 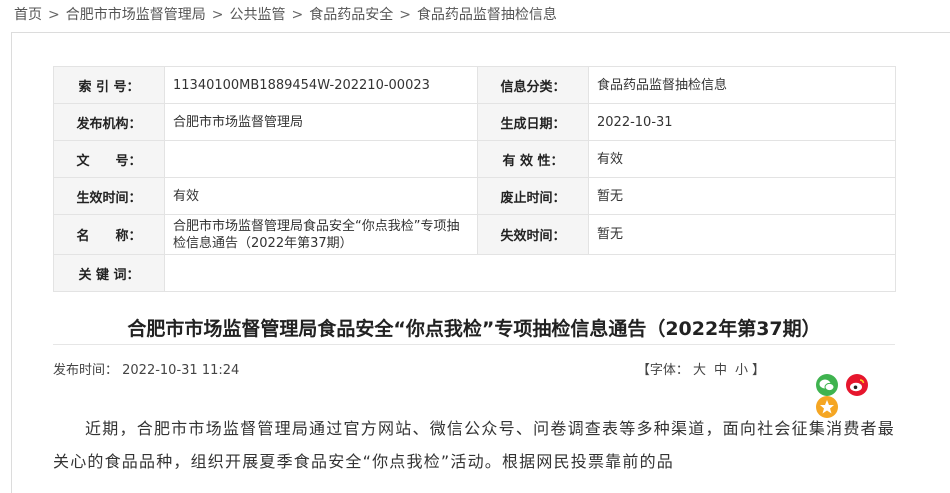 I want to click on breadcrumb-public-supervision: 公共监管, so click(x=257, y=15).